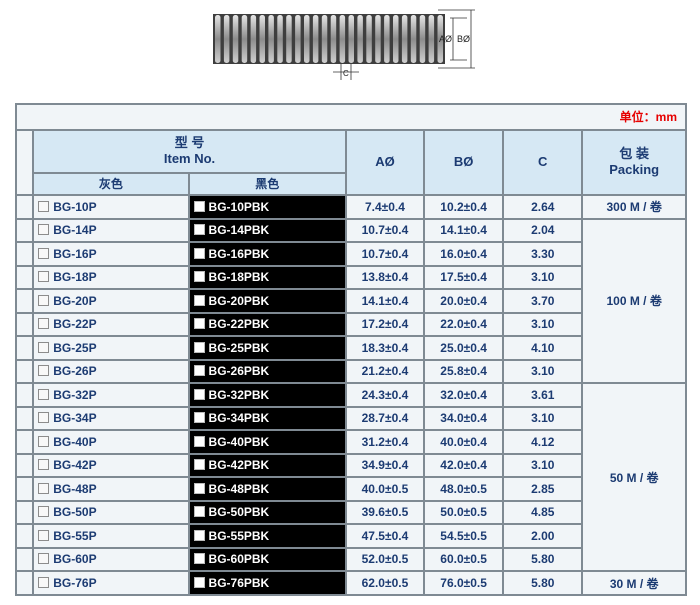 The height and width of the screenshot is (605, 700). Describe the element at coordinates (267, 536) in the screenshot. I see `black-item-cell: BG-55PBK` at that location.